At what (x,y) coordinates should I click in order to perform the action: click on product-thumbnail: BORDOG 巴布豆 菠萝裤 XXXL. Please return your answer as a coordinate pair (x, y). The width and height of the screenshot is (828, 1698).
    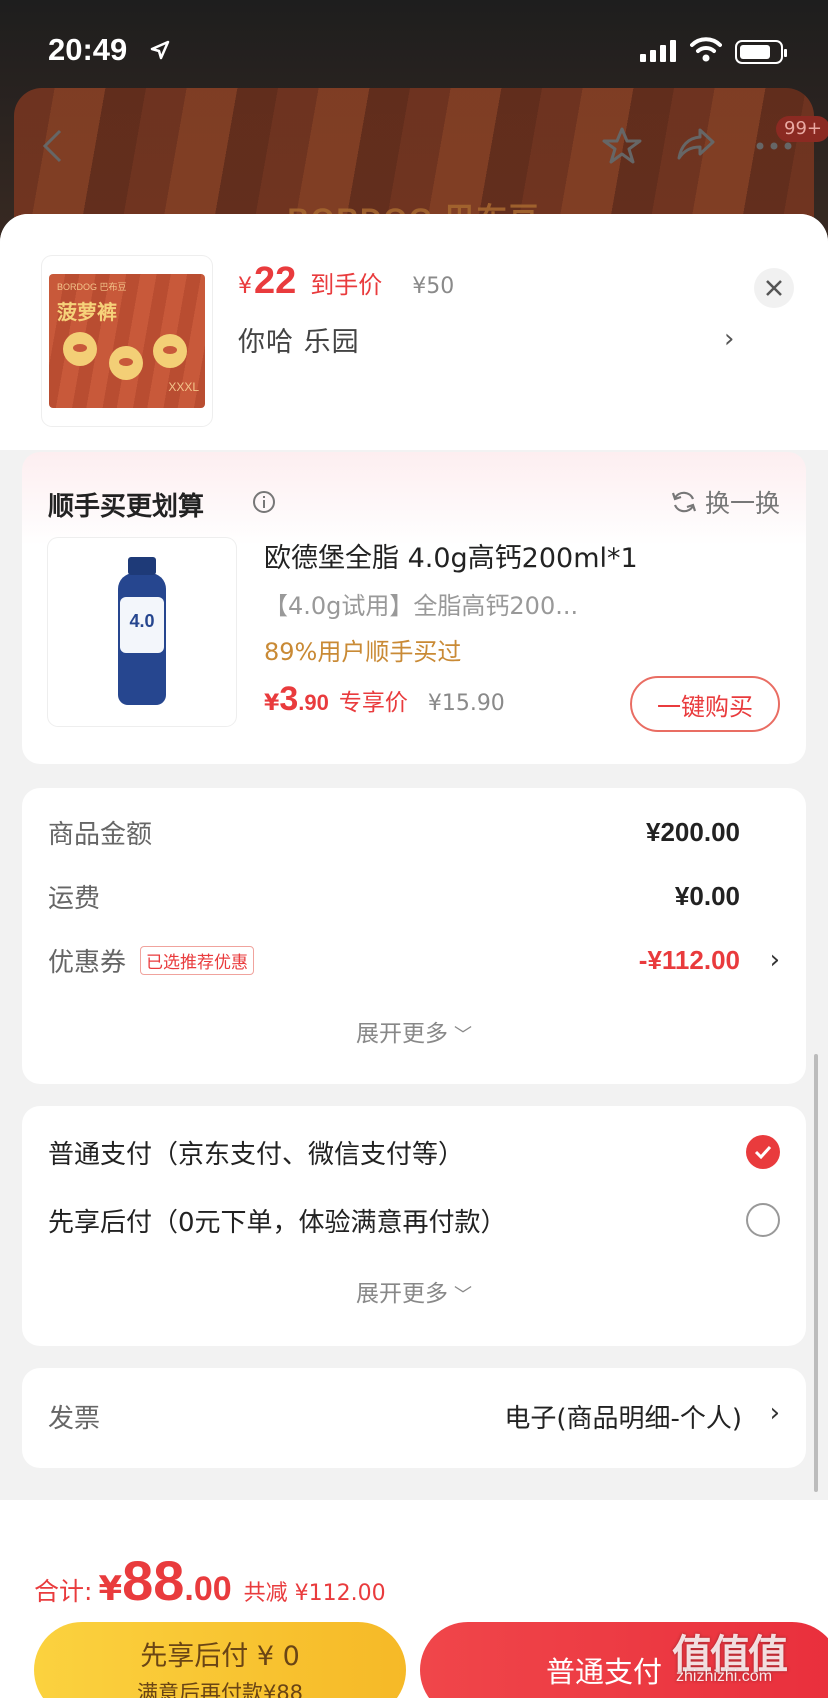
    Looking at the image, I should click on (127, 341).